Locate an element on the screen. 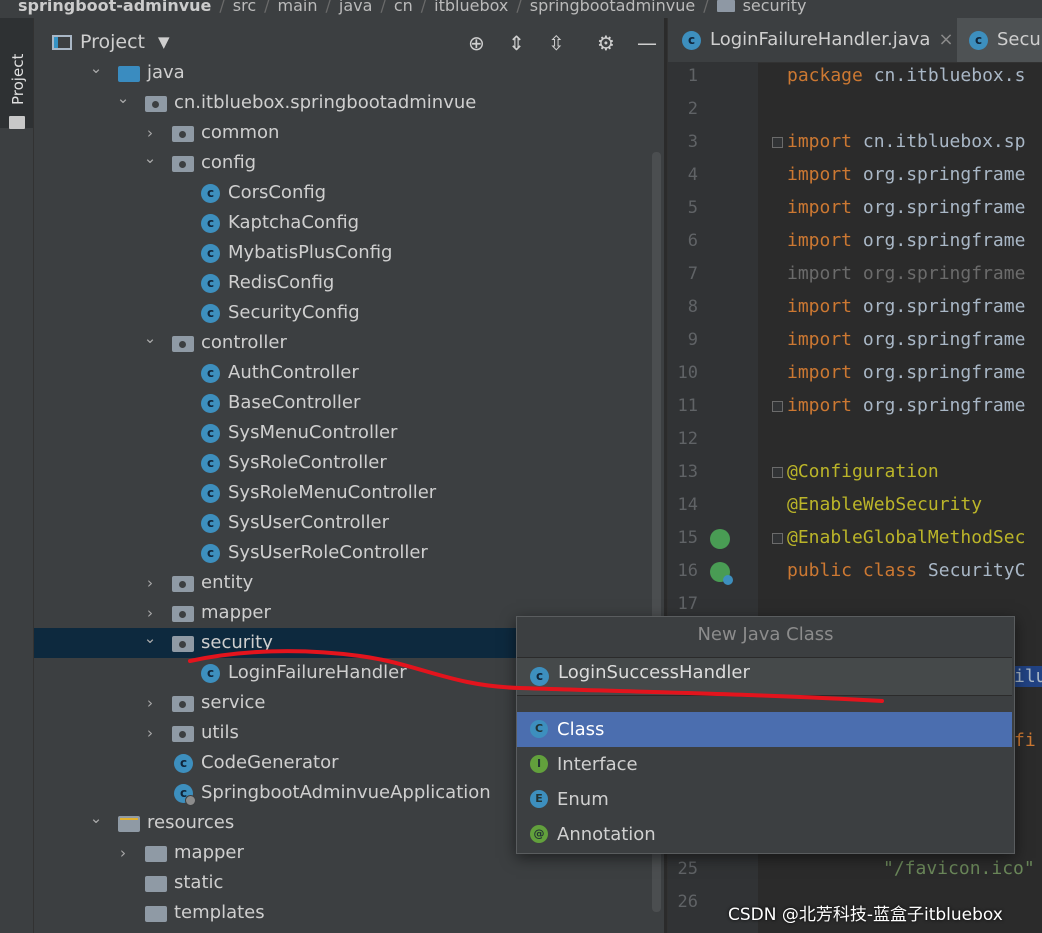 The image size is (1042, 933). line-number: 7 is located at coordinates (692, 274).